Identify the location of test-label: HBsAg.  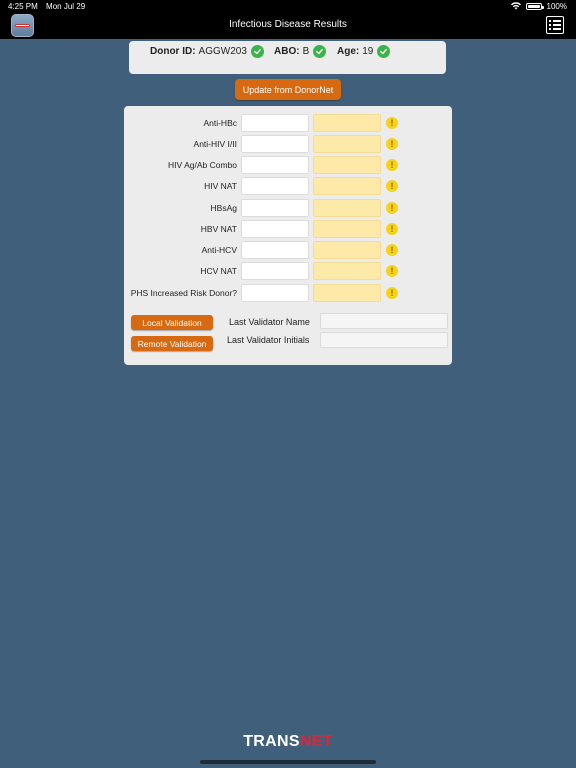
(223, 208).